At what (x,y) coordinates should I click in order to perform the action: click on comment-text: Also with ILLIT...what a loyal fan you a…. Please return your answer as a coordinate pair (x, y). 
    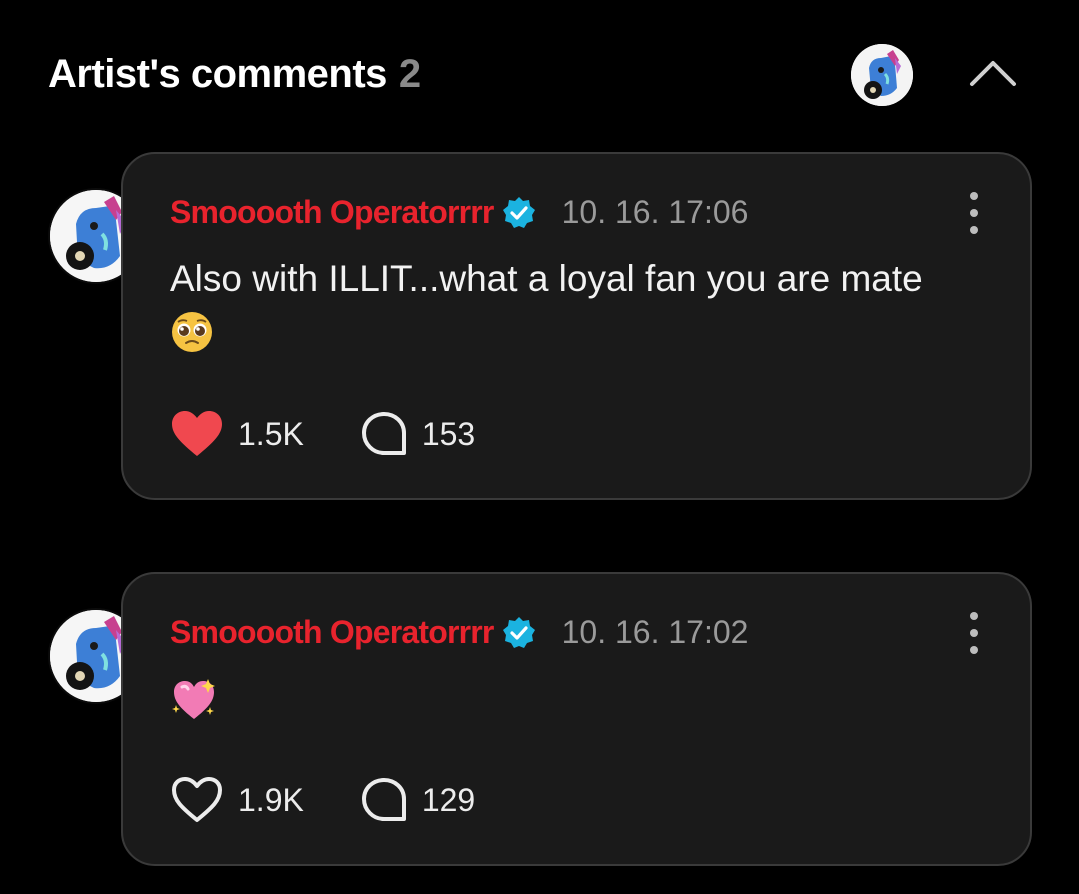
    Looking at the image, I should click on (560, 306).